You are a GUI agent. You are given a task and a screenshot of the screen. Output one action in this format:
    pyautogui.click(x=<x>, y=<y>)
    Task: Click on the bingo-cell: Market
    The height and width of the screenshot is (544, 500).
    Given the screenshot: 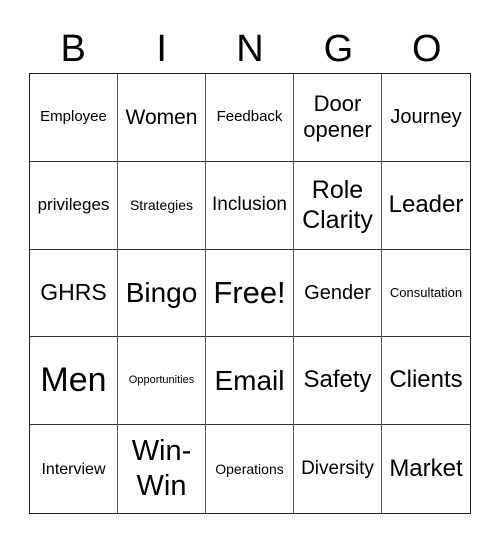 What is the action you would take?
    pyautogui.click(x=426, y=469)
    